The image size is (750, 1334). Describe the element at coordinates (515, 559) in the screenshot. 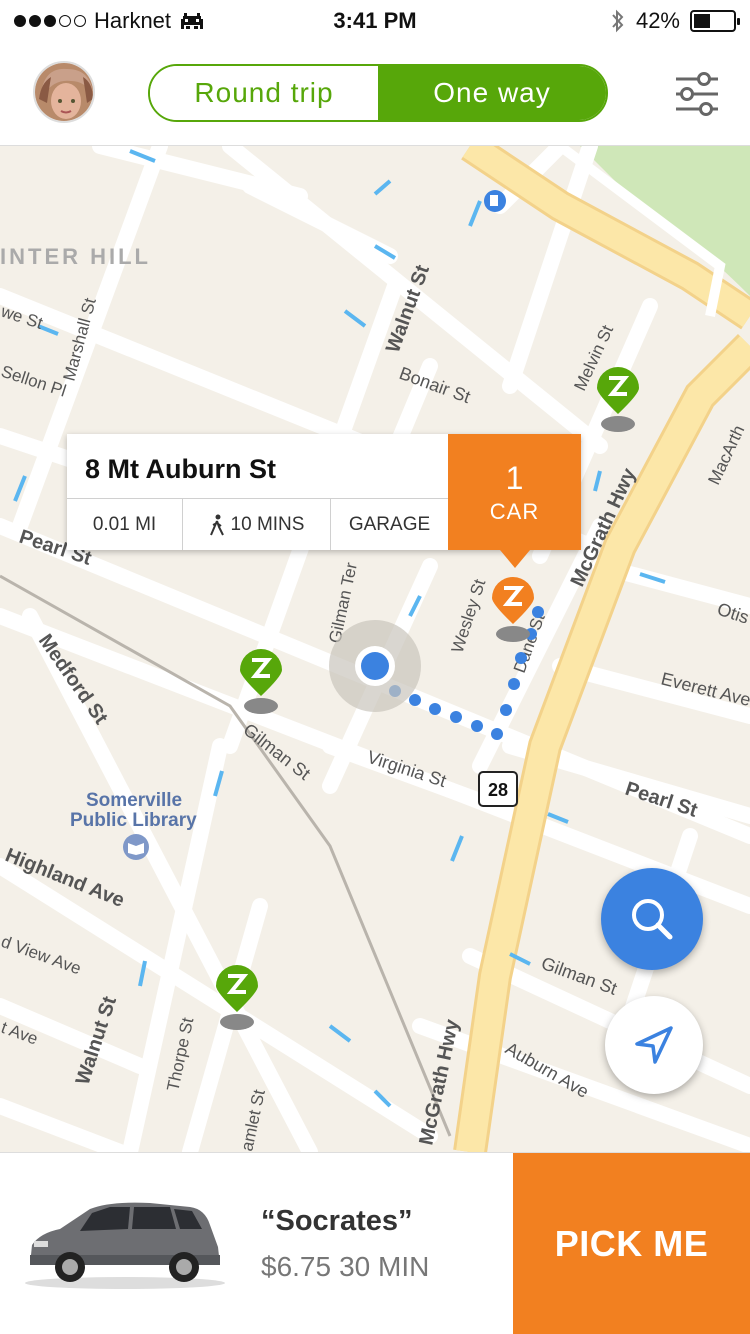

I see `popup-pointer` at that location.